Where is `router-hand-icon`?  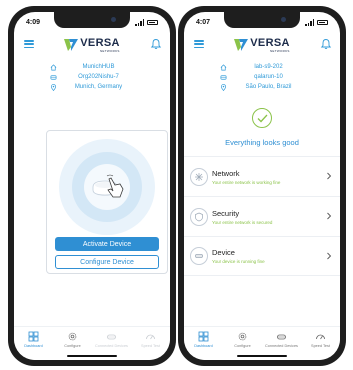
router-hand-icon is located at coordinates (108, 186).